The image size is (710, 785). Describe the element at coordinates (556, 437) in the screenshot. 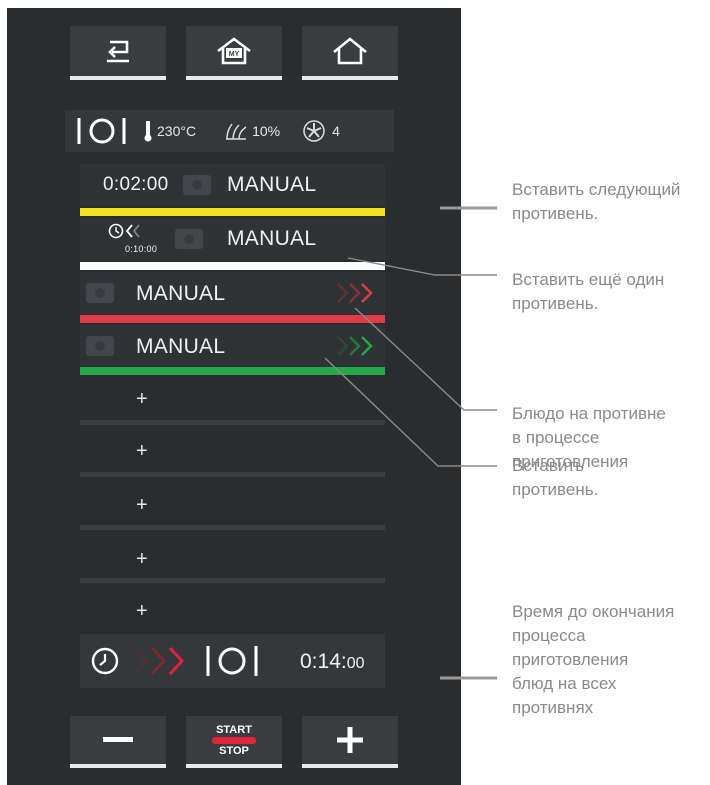

I see `annotation-line: в процессе` at that location.